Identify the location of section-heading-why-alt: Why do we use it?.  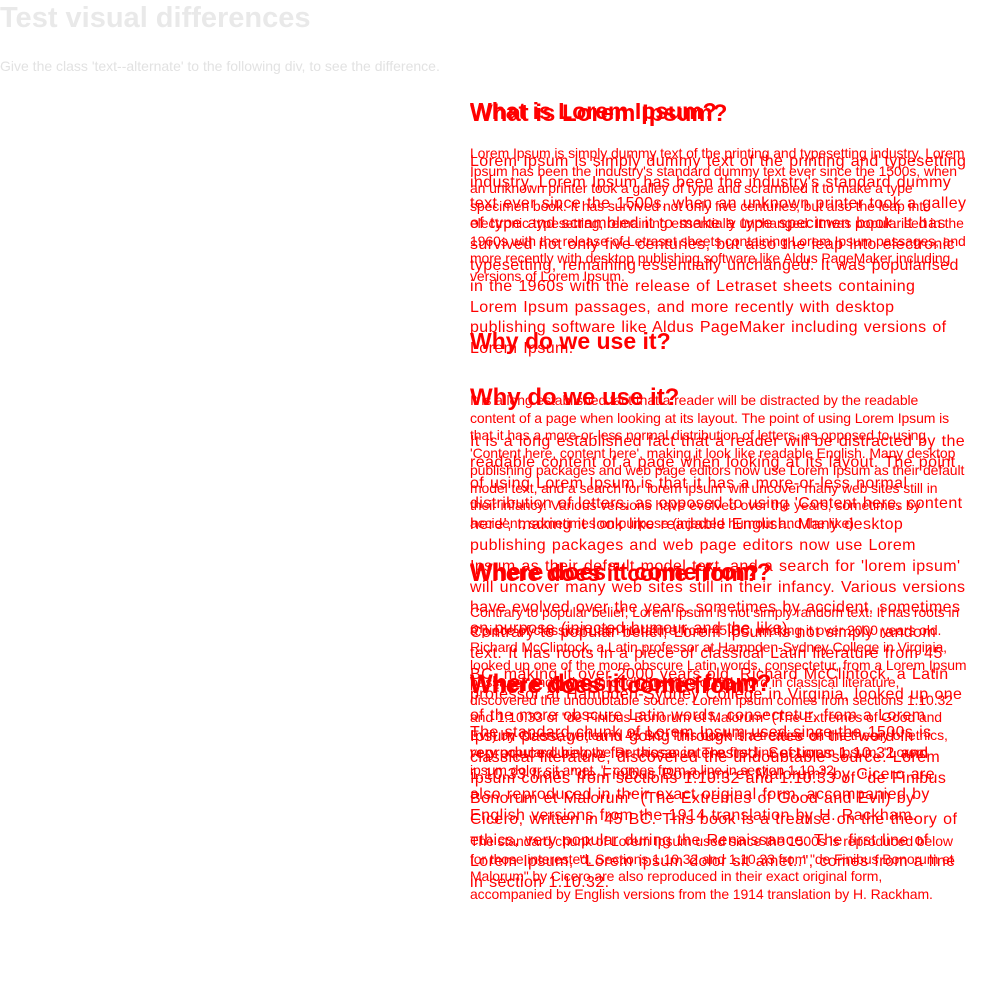
(575, 397).